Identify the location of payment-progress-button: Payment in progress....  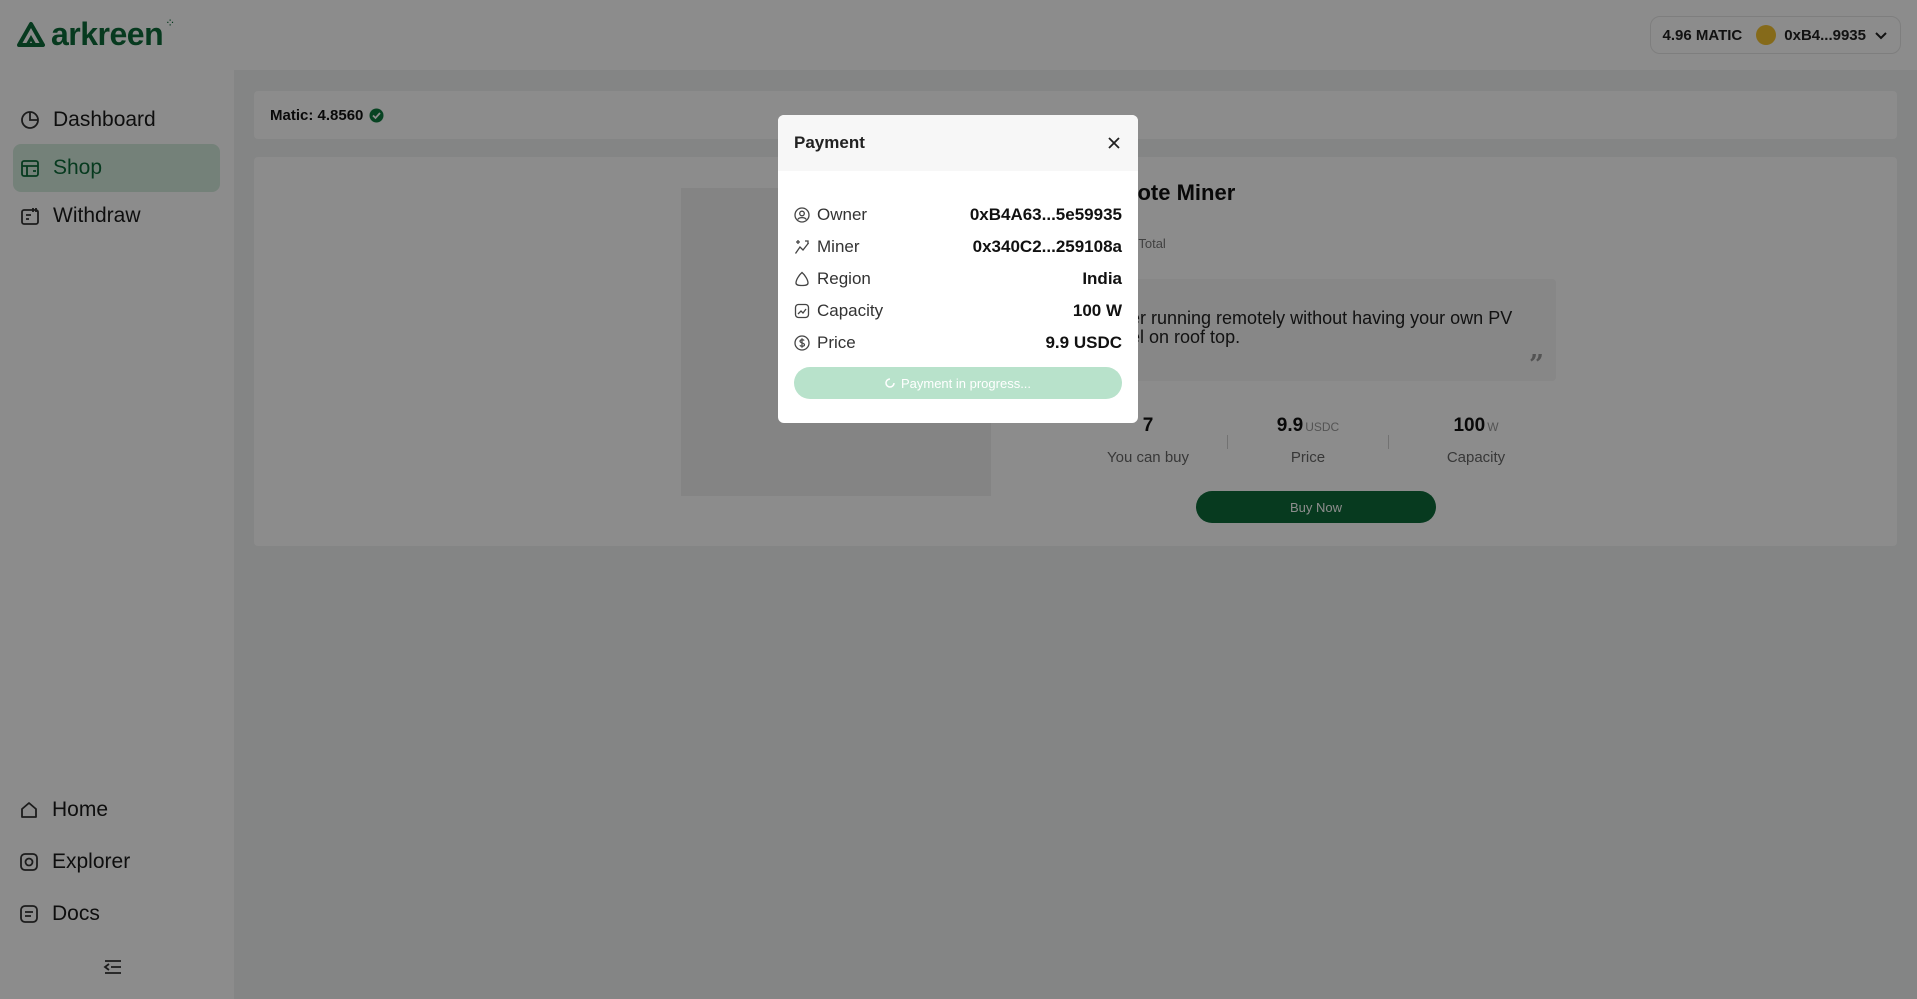
(958, 383).